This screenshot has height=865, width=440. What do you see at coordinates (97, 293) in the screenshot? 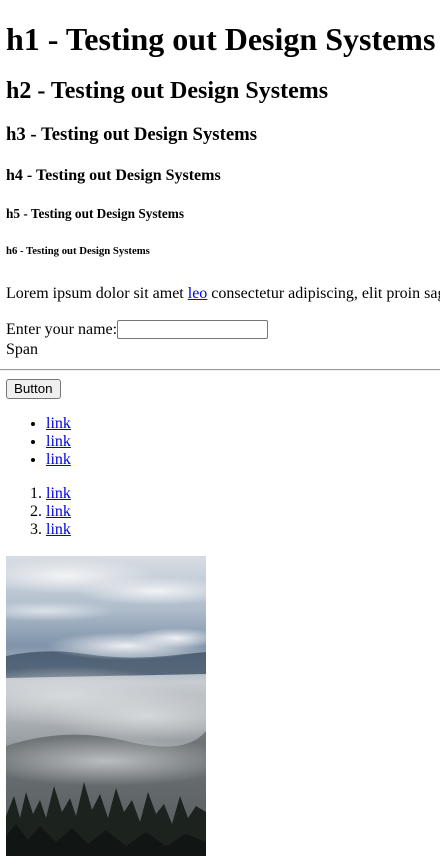
I see `paragraph-text-before-link: Lorem ipsum dolor sit amet` at bounding box center [97, 293].